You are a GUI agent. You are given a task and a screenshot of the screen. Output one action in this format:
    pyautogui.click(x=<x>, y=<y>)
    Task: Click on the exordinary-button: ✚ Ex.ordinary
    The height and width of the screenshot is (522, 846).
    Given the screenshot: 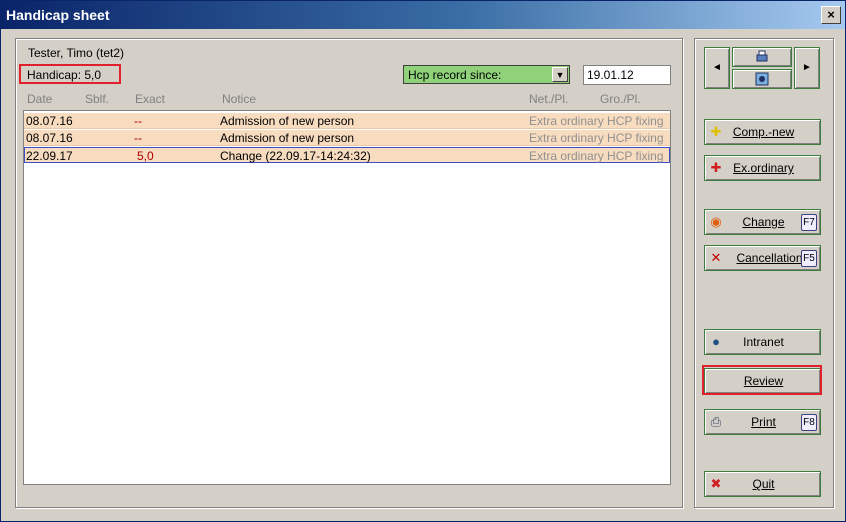 What is the action you would take?
    pyautogui.click(x=762, y=168)
    